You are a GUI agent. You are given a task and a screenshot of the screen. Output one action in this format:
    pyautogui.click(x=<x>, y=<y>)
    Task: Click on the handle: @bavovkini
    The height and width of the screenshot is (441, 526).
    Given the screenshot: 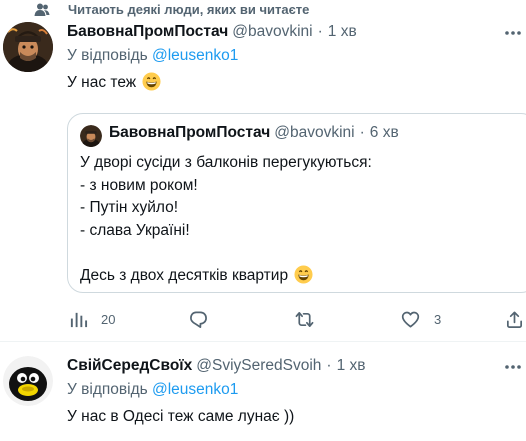 What is the action you would take?
    pyautogui.click(x=272, y=32)
    